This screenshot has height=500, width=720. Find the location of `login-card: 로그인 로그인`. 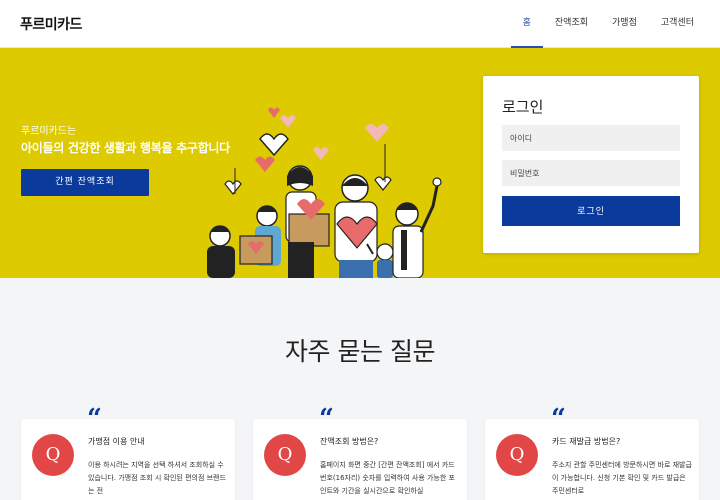

login-card: 로그인 로그인 is located at coordinates (591, 164).